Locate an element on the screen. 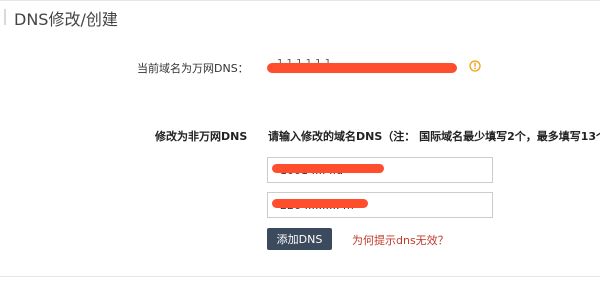  title-bar: DNS修改/创建 is located at coordinates (300, 17).